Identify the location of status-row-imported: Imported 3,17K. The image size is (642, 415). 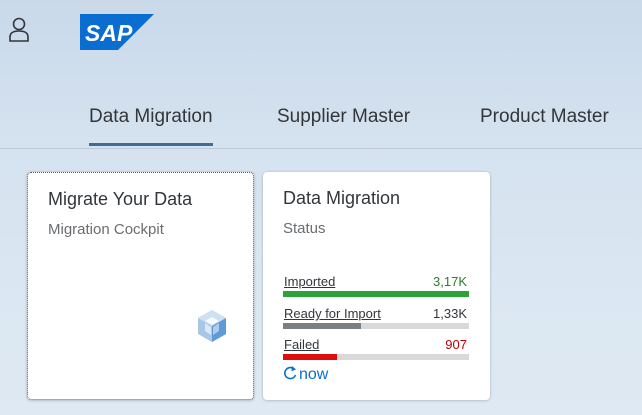
(376, 285).